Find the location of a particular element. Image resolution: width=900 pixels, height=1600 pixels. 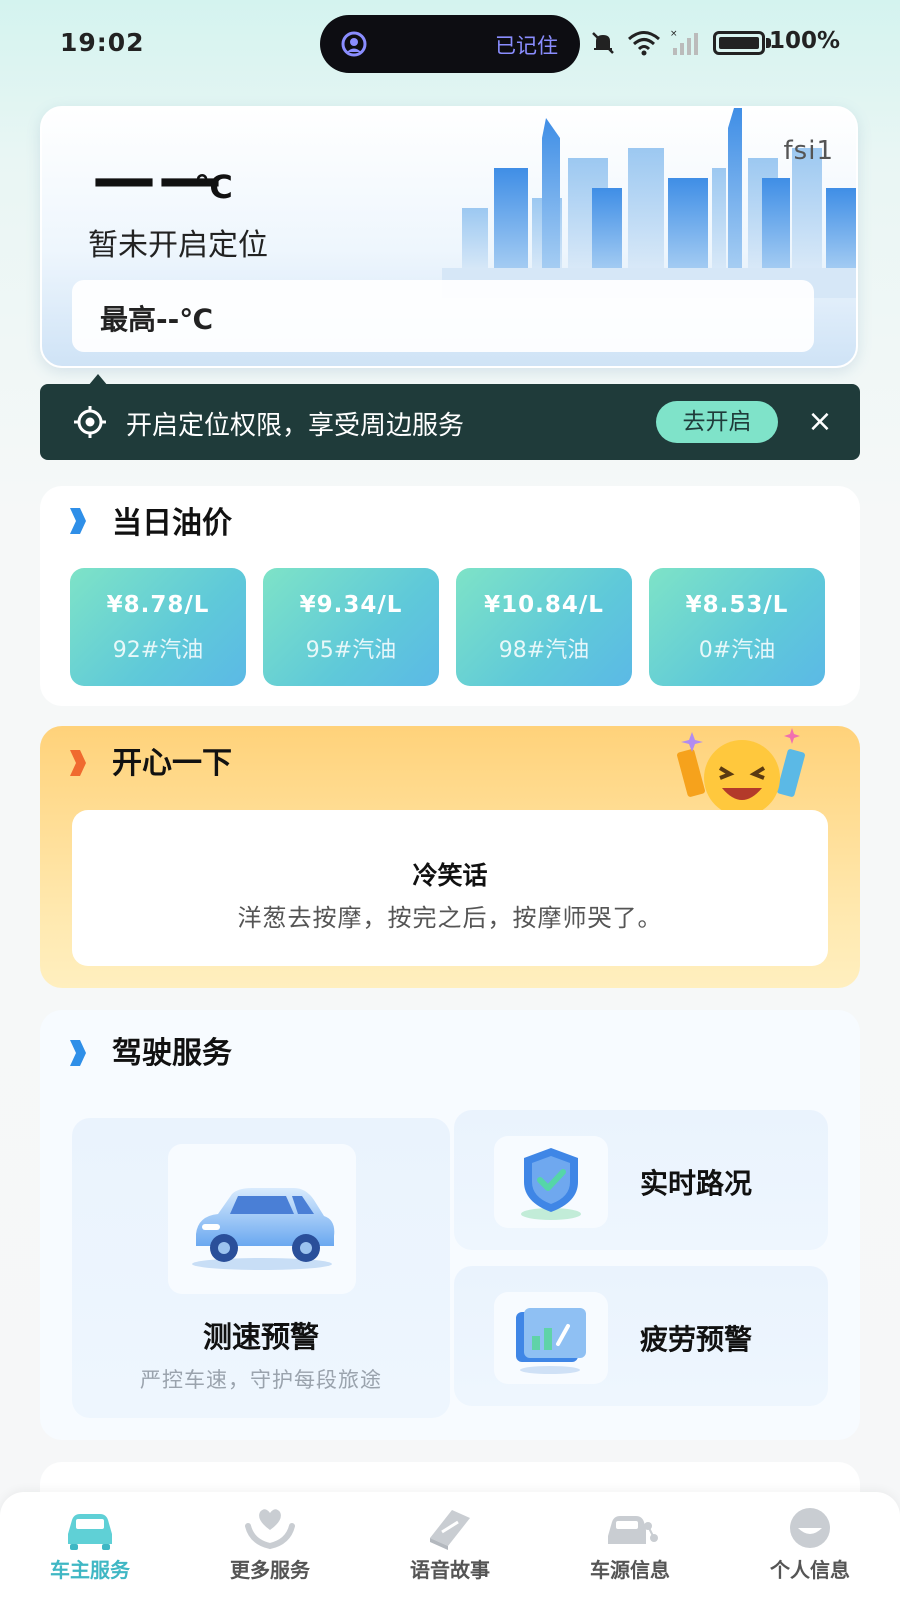

shield-check-icon is located at coordinates (551, 1184).